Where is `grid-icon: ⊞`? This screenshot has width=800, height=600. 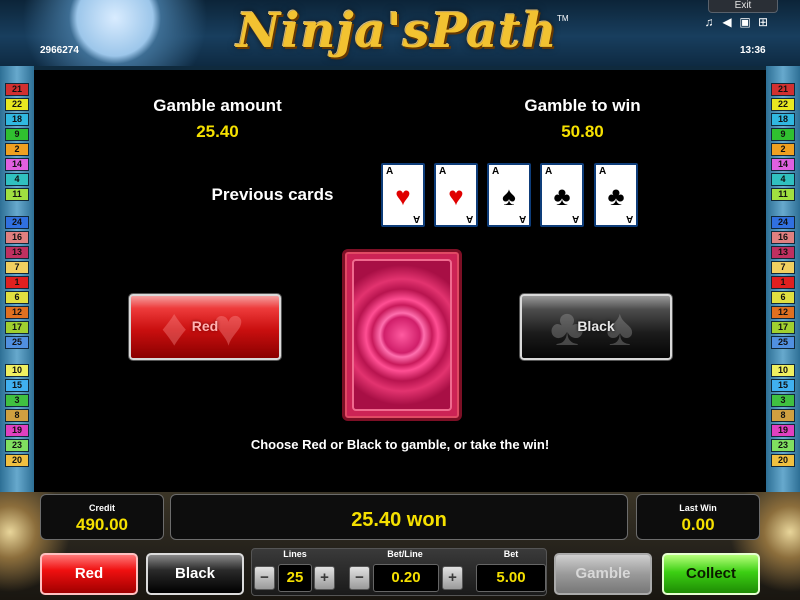
grid-icon: ⊞ is located at coordinates (763, 22).